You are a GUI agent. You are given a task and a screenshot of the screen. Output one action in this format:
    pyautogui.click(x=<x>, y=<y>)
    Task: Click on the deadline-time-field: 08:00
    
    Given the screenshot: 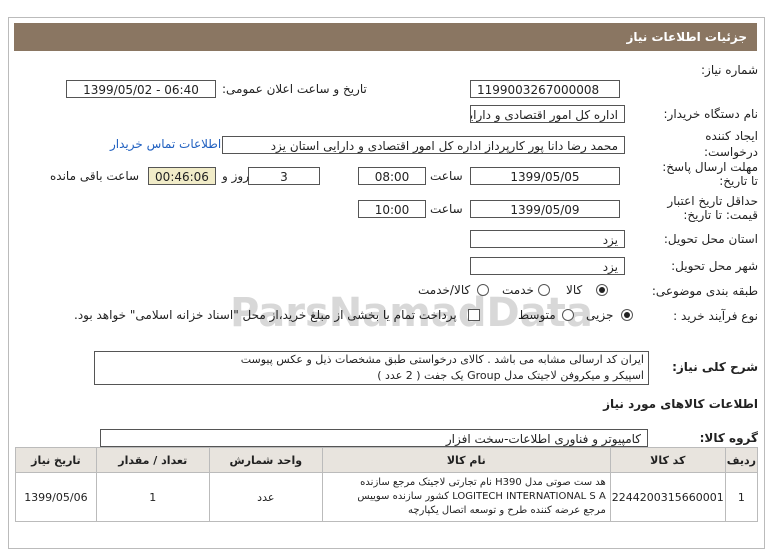 What is the action you would take?
    pyautogui.click(x=392, y=176)
    